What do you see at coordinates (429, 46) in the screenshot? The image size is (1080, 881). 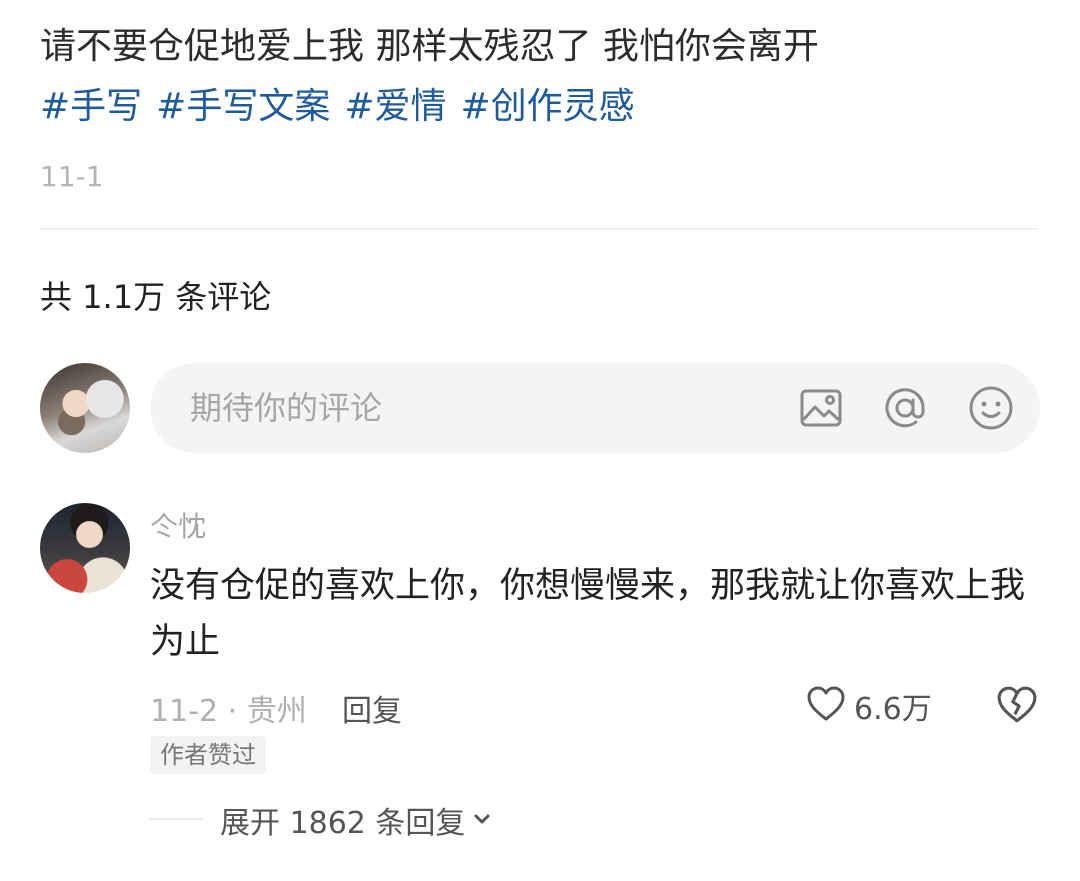 I see `post-text: 请不要仓促地爱上我 那样太残忍了 我怕你会离开` at bounding box center [429, 46].